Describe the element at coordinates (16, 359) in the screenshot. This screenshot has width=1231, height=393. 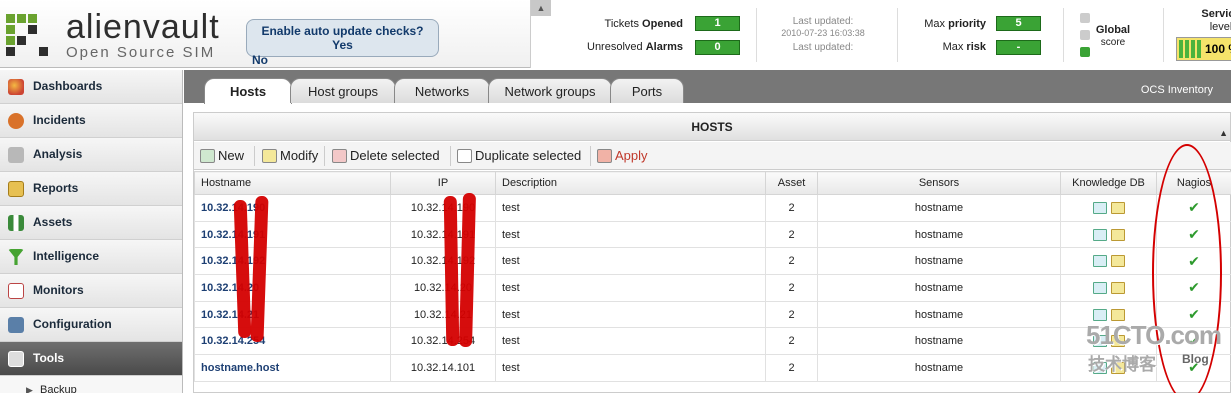
I see `tools-icon` at that location.